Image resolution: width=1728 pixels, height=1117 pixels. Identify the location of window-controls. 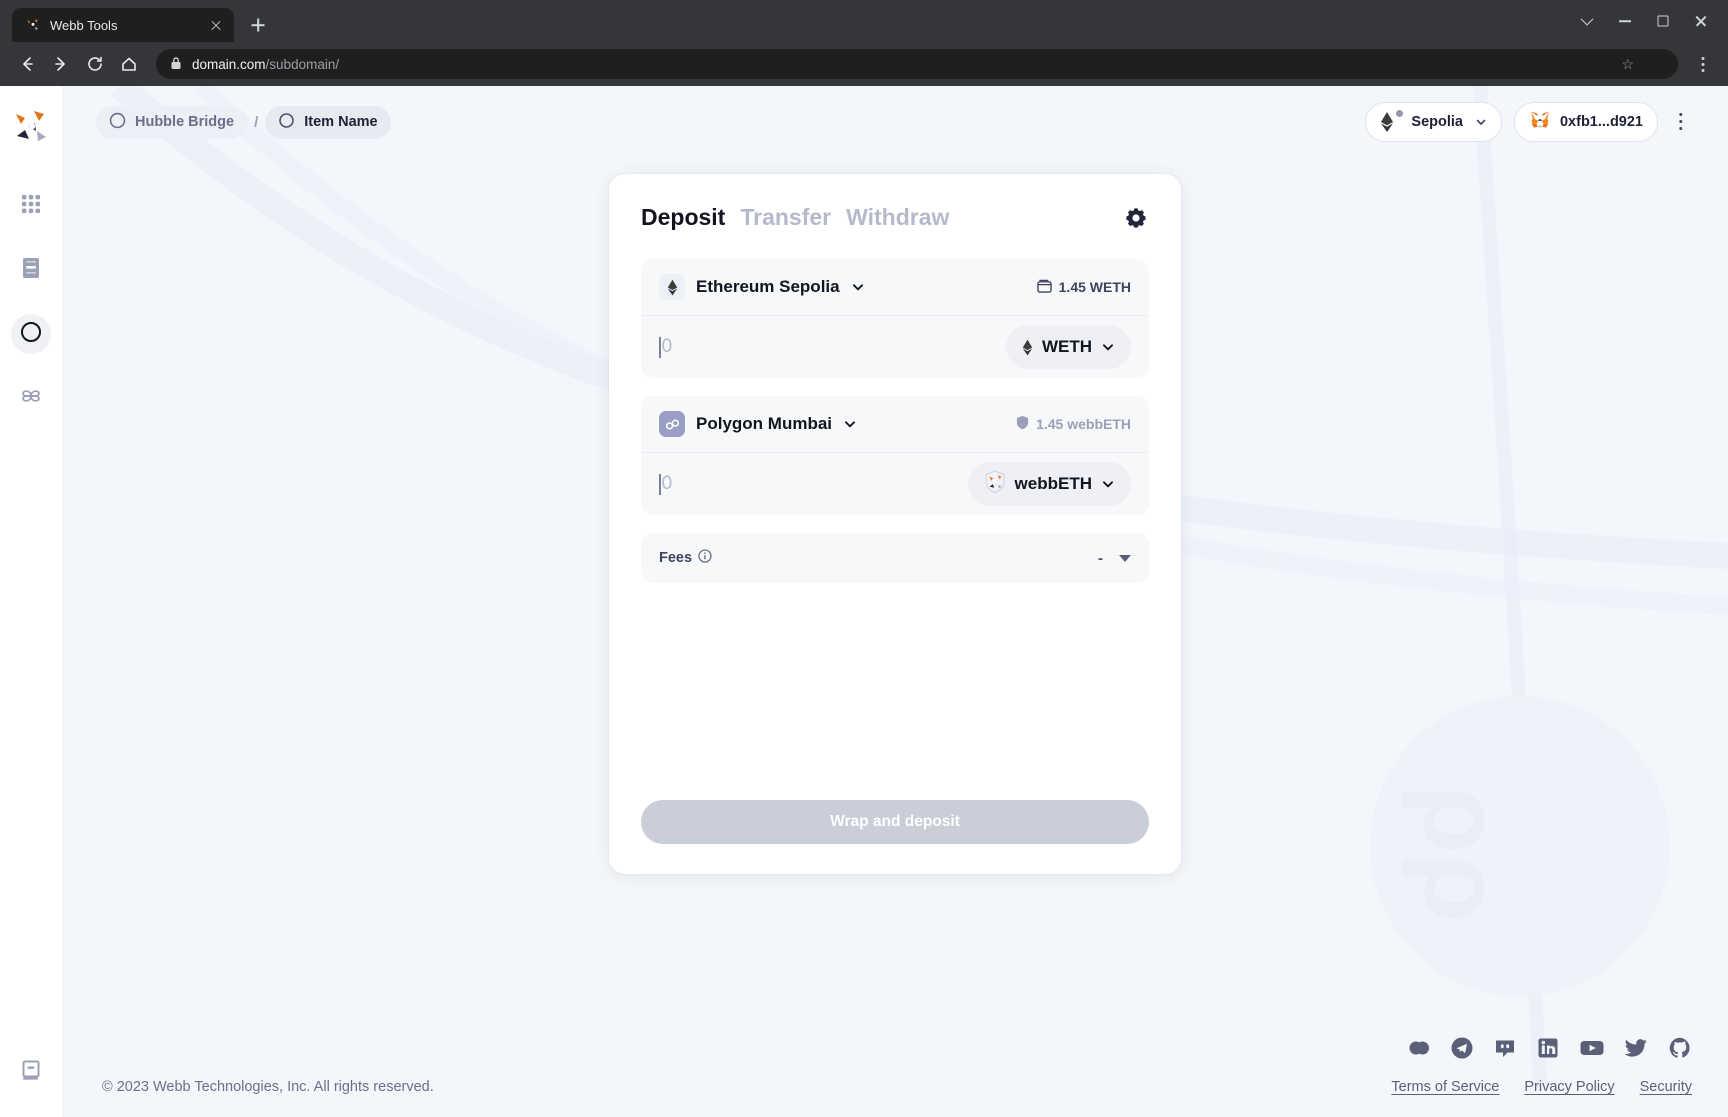
(1644, 21).